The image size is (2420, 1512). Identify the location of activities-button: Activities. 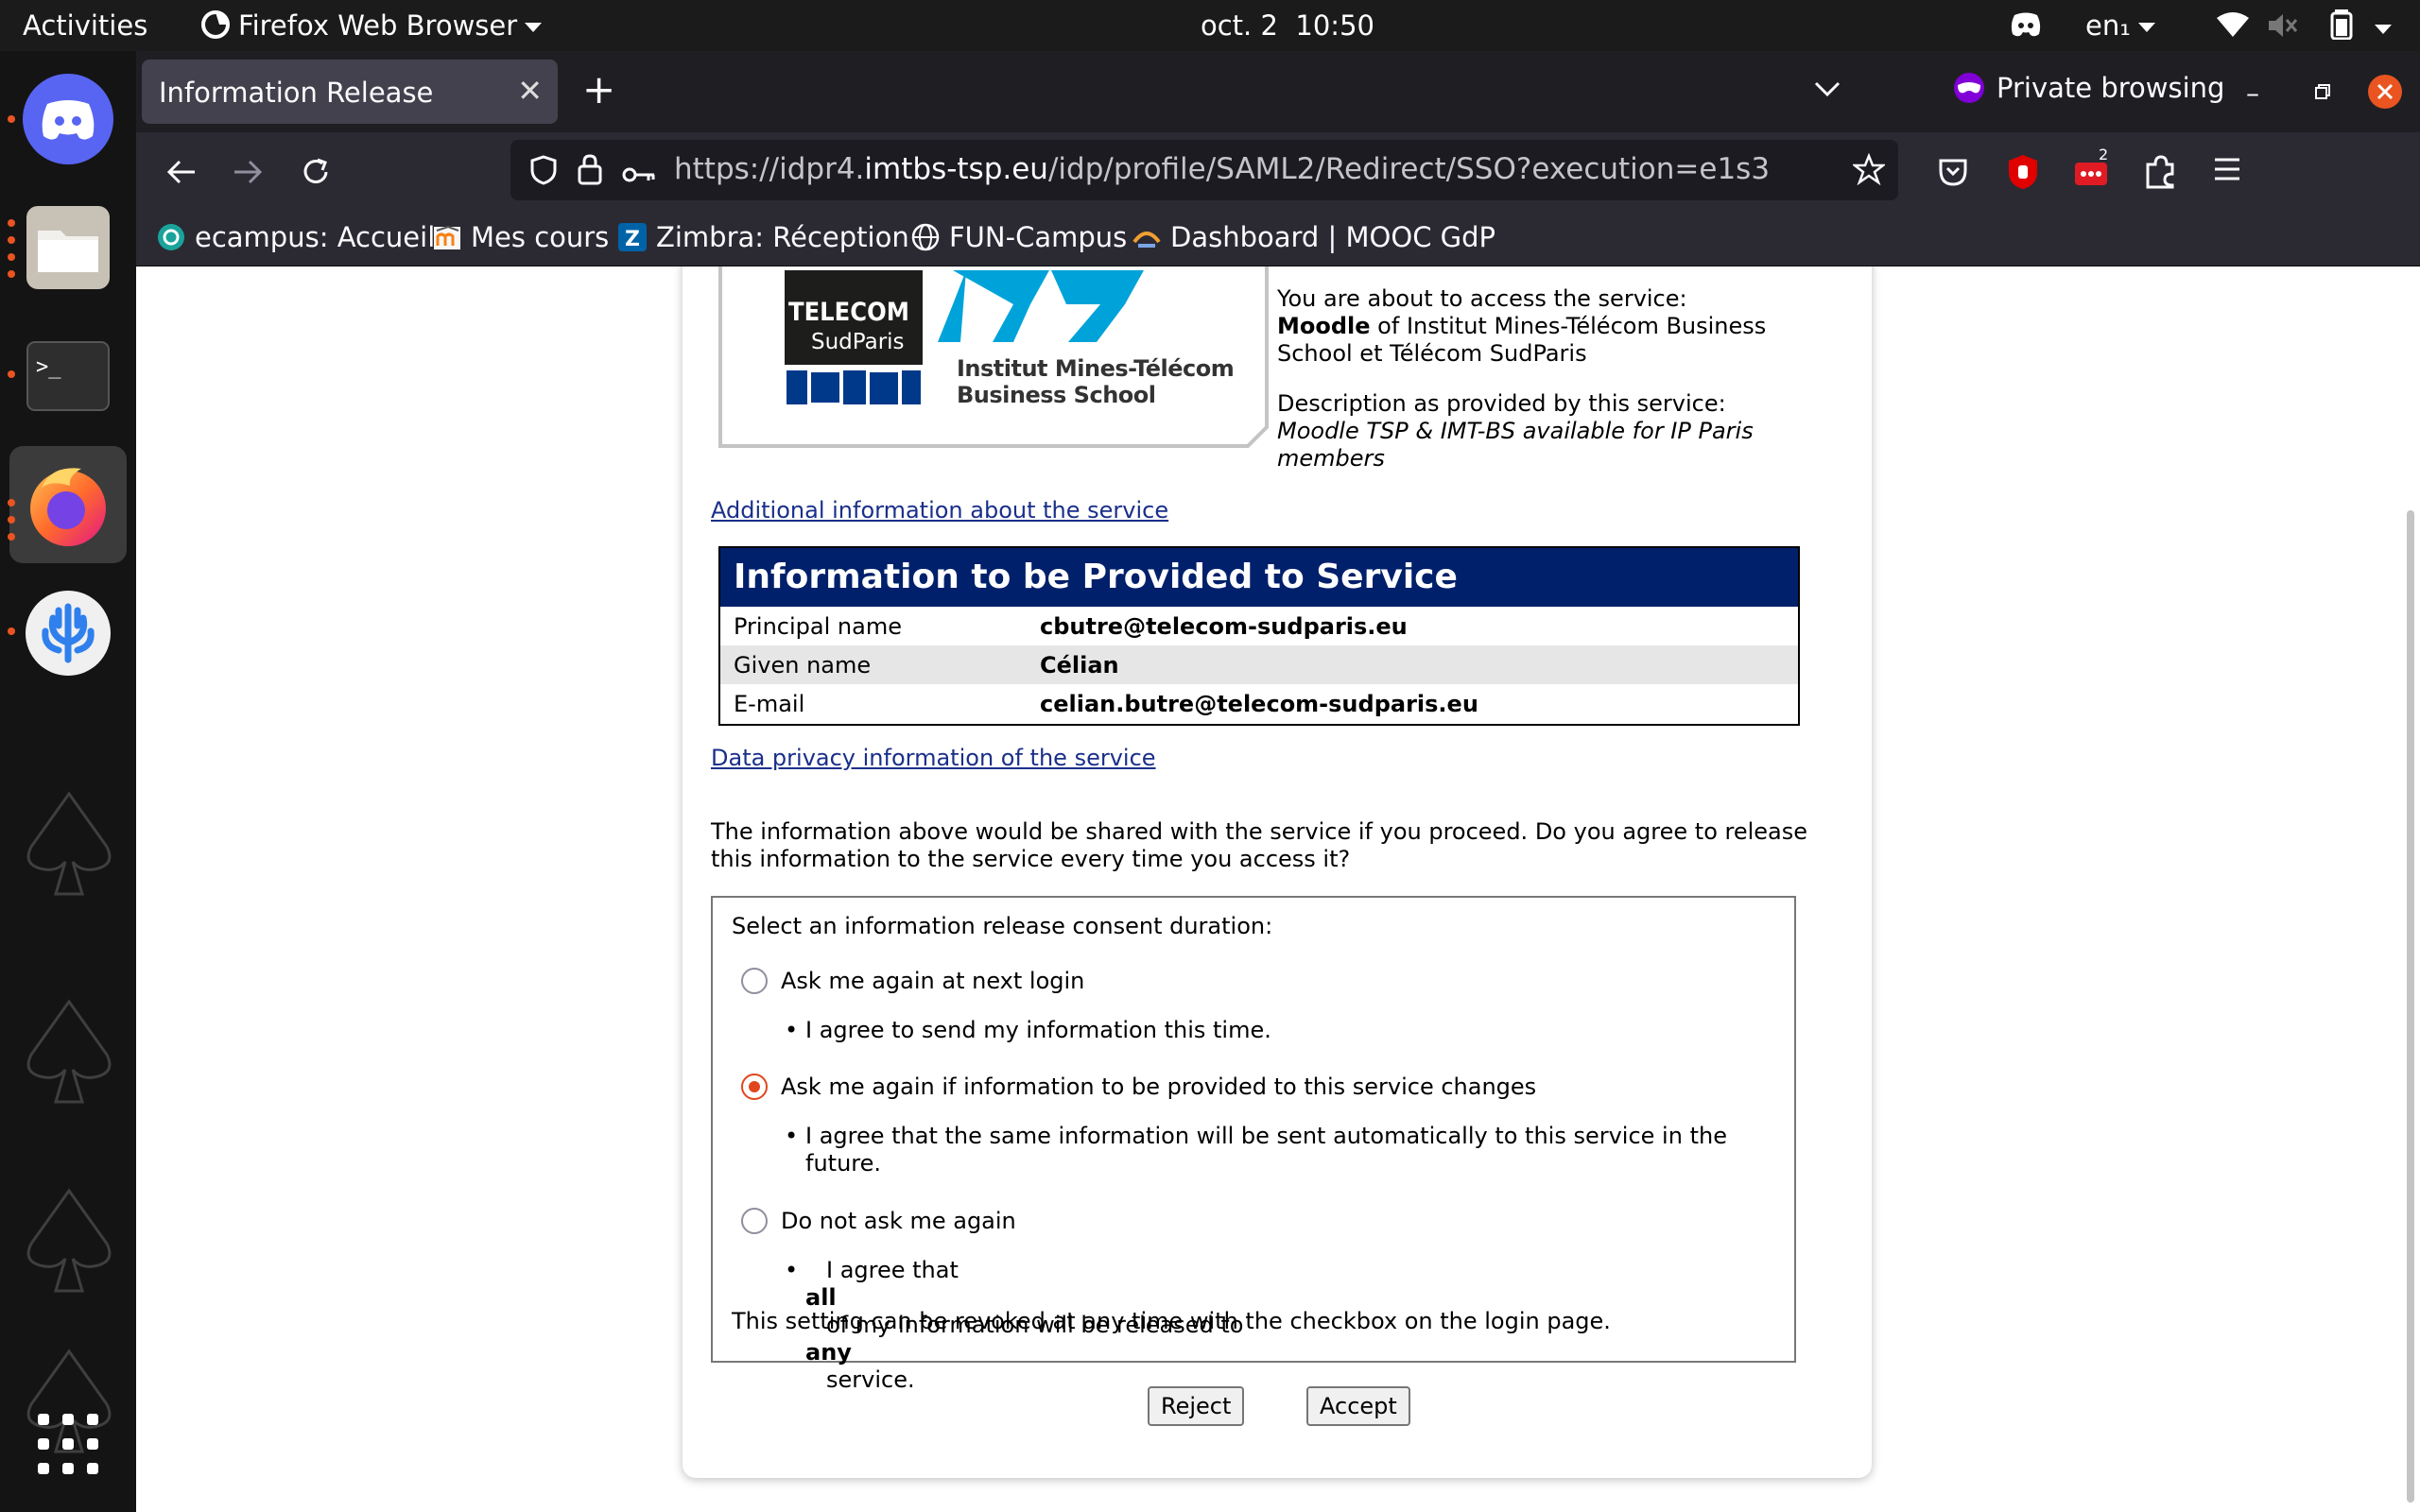
(85, 25).